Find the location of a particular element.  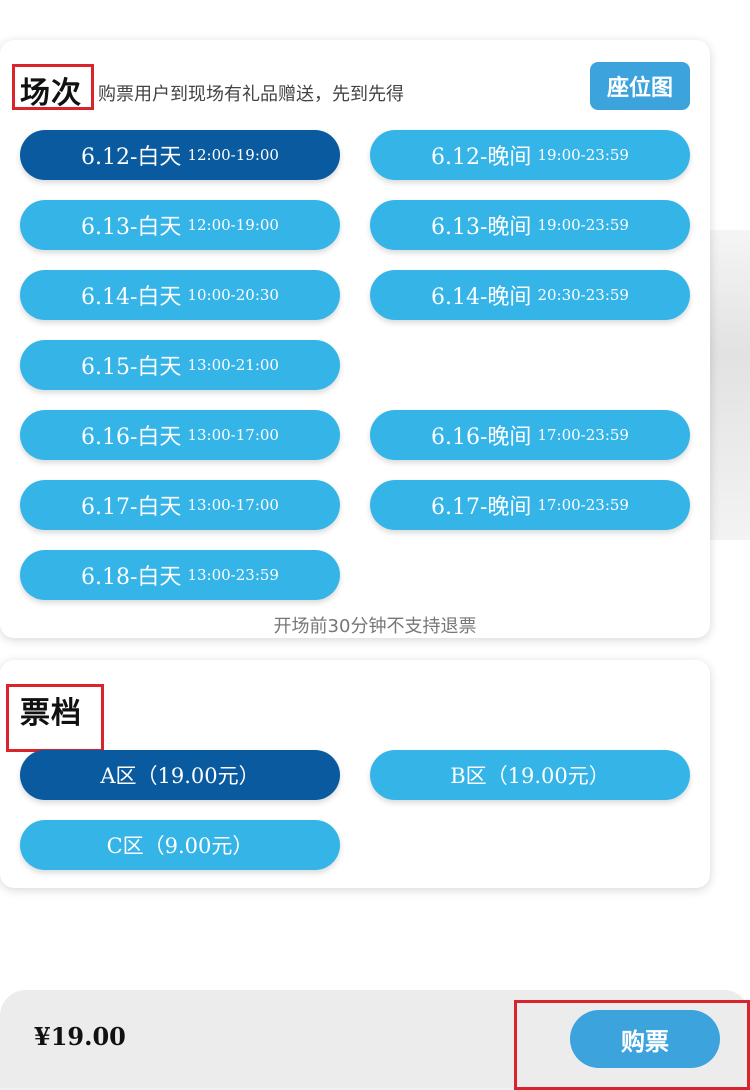

ticket-tier-option: A区（19.00元） is located at coordinates (180, 775).